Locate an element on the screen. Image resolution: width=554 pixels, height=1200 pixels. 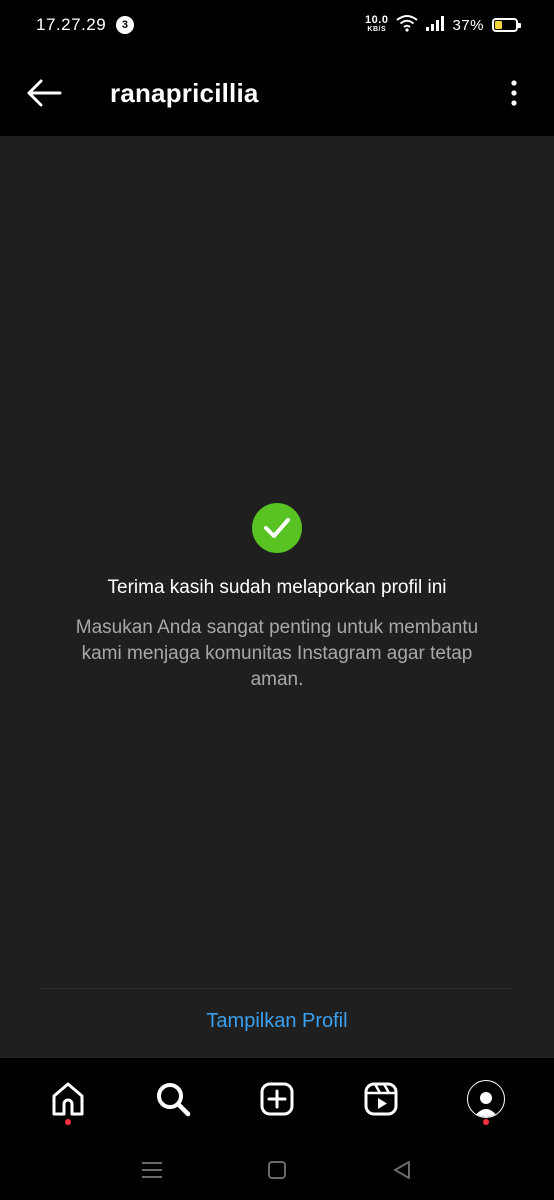
check-circle-icon is located at coordinates (277, 528).